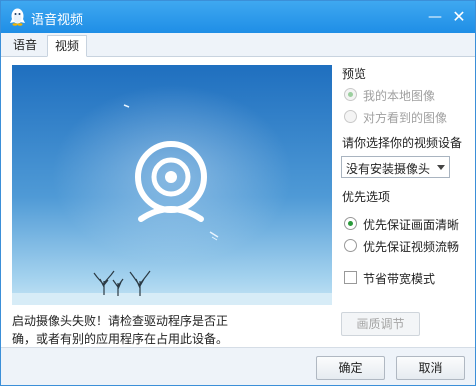 This screenshot has width=476, height=386. I want to click on chevron-down-icon, so click(441, 167).